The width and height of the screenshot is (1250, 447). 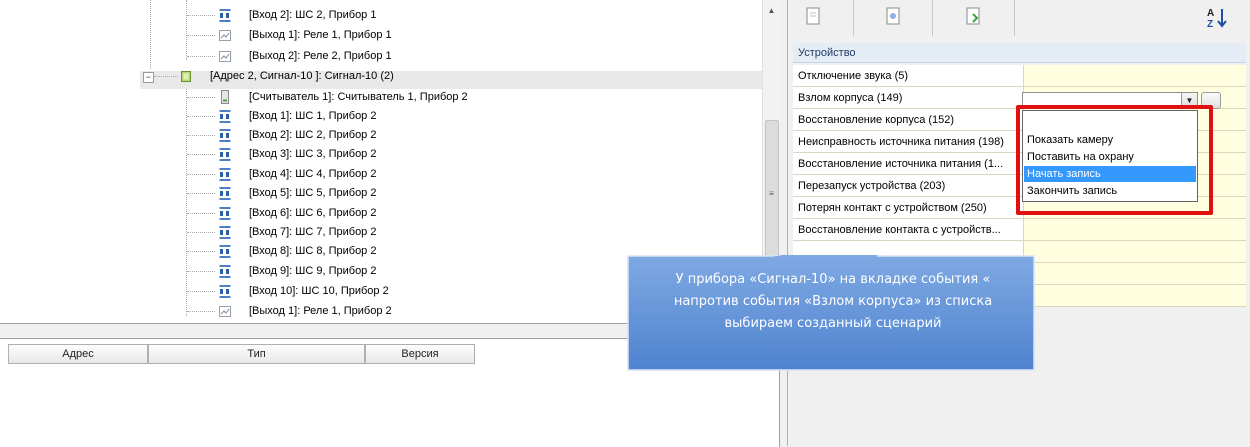 What do you see at coordinates (256, 354) in the screenshot?
I see `column-header-type: Тип` at bounding box center [256, 354].